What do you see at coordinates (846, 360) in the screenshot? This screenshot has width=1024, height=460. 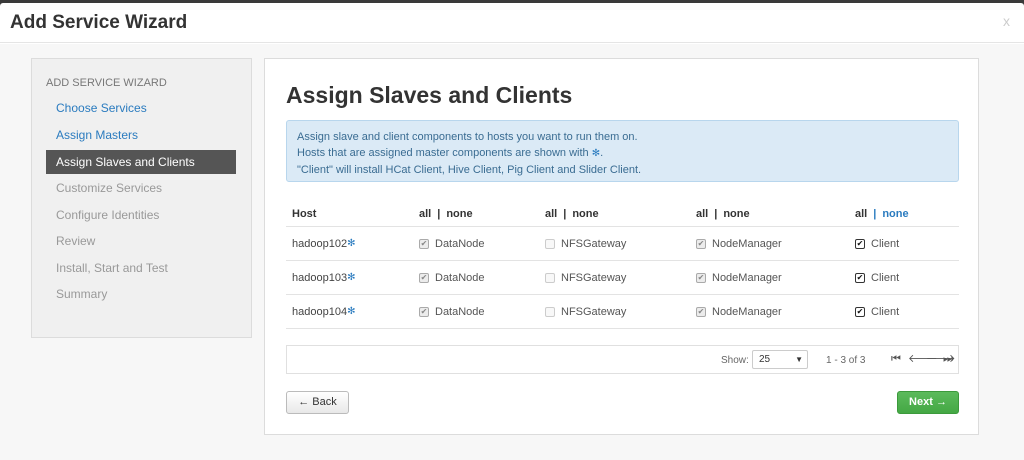 I see `page-range: 1 - 3 of 3` at bounding box center [846, 360].